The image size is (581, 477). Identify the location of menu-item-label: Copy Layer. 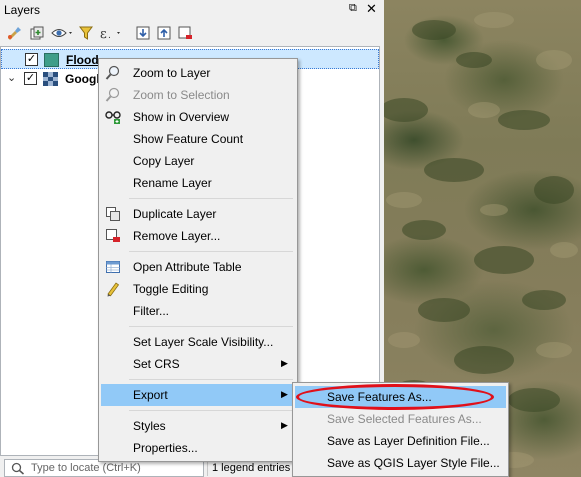
(164, 161).